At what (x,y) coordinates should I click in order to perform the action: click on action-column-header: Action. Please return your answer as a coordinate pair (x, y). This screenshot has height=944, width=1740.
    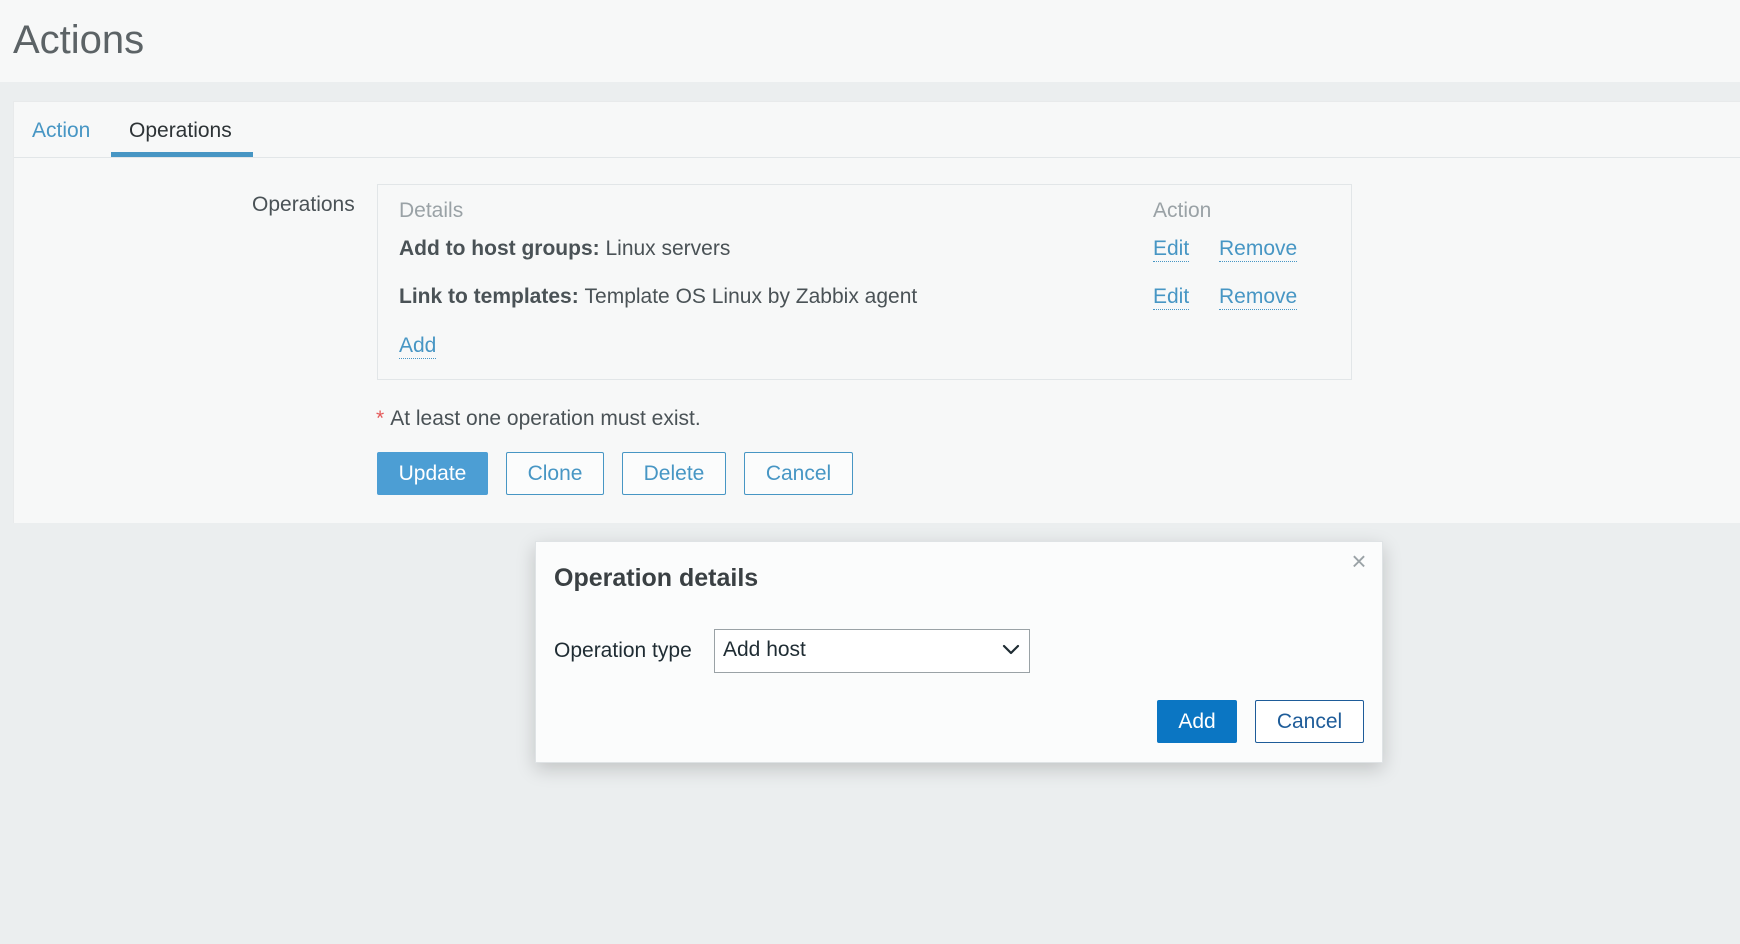
    Looking at the image, I should click on (1182, 210).